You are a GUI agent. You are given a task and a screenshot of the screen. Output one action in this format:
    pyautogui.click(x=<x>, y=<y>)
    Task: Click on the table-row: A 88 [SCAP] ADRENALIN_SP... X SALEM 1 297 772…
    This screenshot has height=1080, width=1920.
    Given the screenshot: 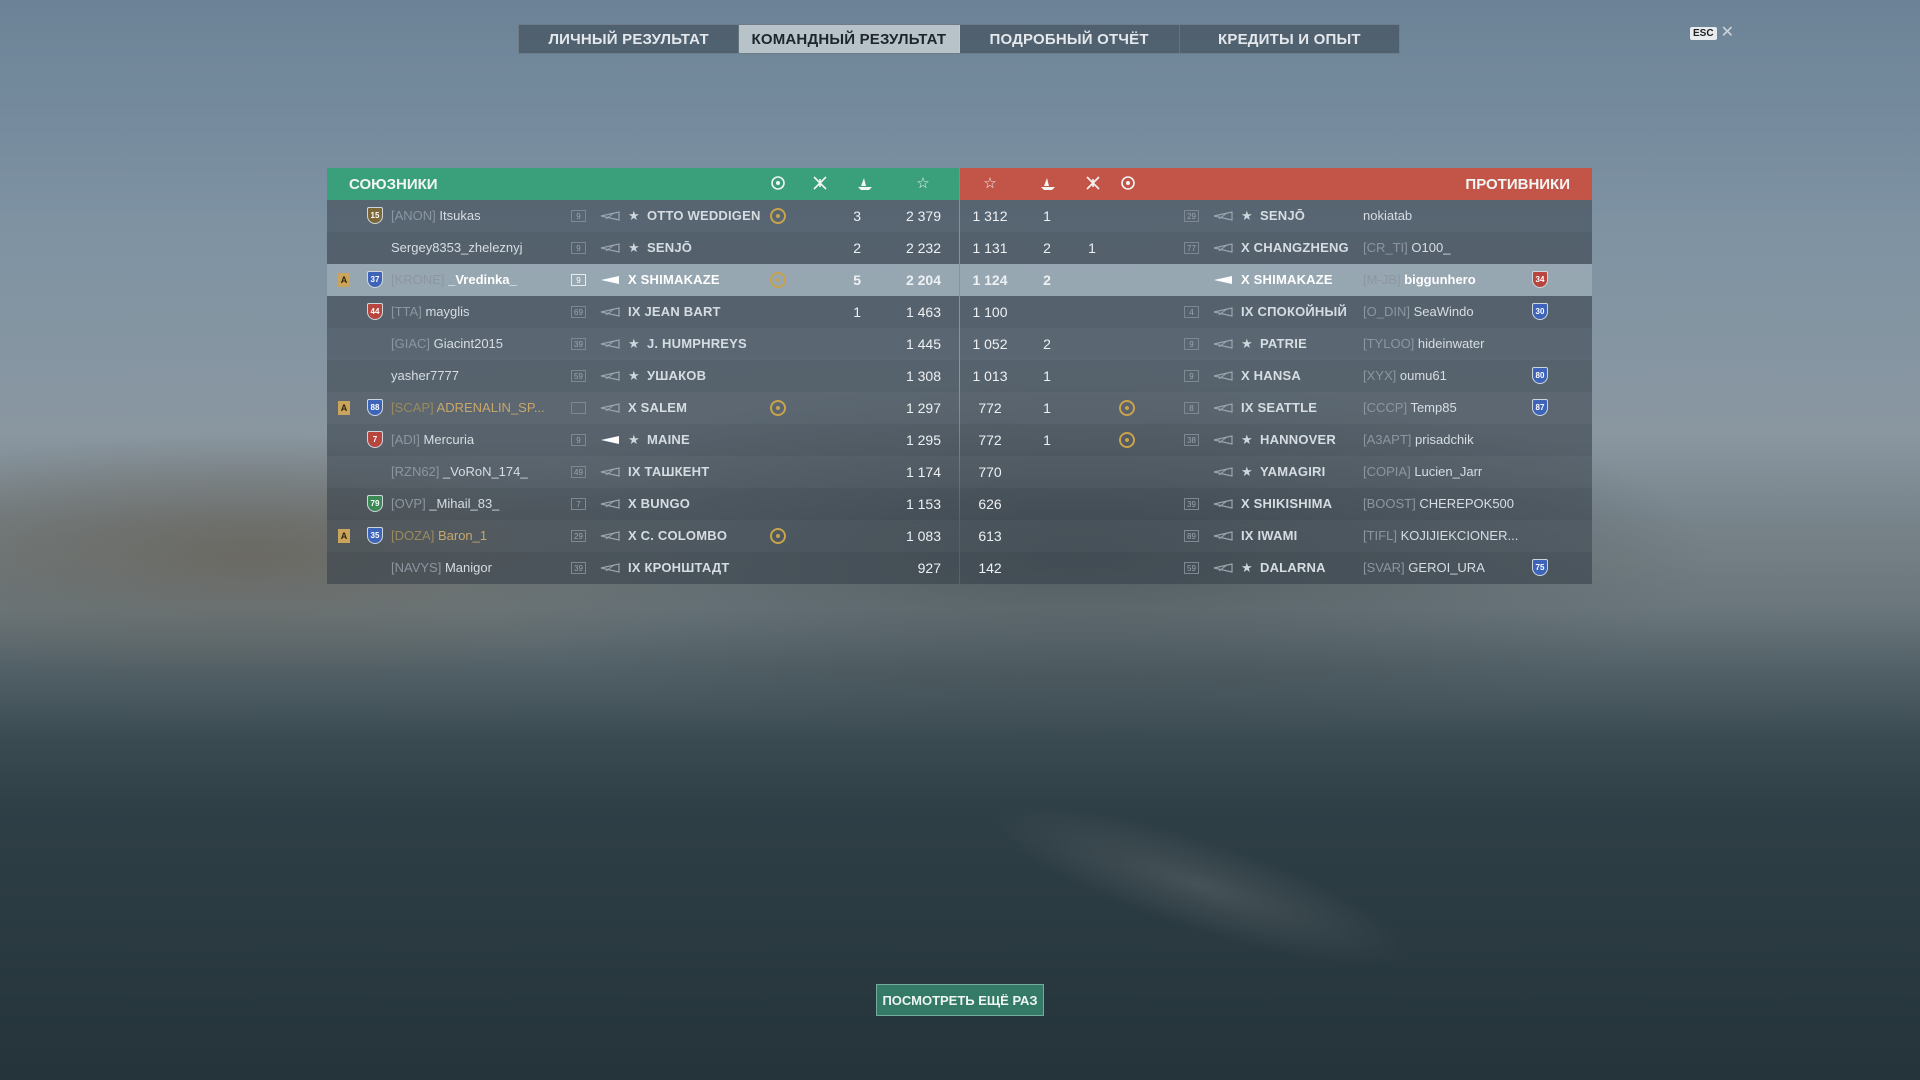 What is the action you would take?
    pyautogui.click(x=959, y=408)
    